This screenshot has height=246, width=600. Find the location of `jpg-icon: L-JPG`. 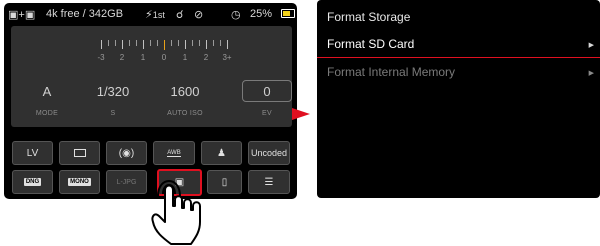

jpg-icon: L-JPG is located at coordinates (126, 182).